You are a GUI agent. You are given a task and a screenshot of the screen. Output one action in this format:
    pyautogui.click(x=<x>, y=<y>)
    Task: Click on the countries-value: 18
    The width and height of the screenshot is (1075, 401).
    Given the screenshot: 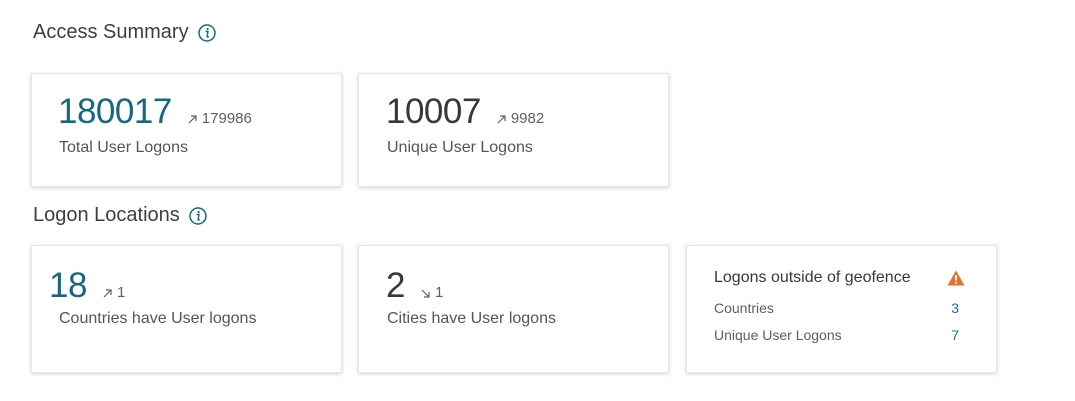 What is the action you would take?
    pyautogui.click(x=68, y=285)
    